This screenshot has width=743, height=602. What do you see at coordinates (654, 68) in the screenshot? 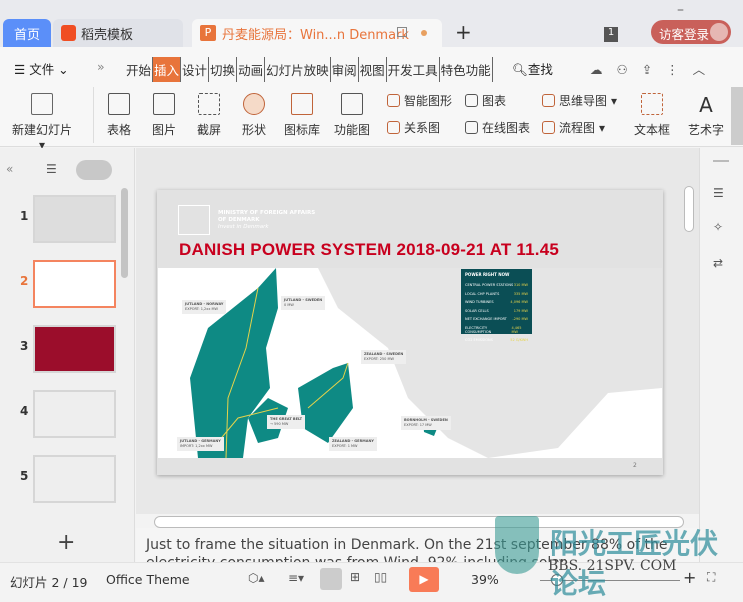
I see `cloud-share-icons: ☁︎⚇⇪⋮︿` at bounding box center [654, 68].